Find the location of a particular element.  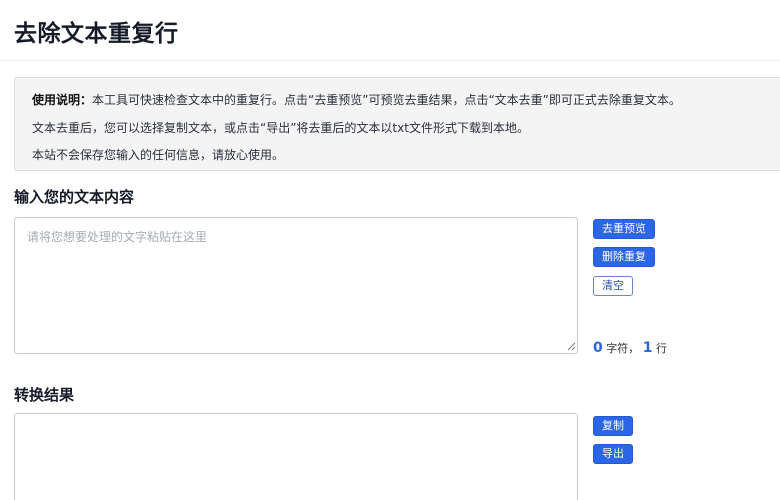

char-count: 0 is located at coordinates (598, 348).